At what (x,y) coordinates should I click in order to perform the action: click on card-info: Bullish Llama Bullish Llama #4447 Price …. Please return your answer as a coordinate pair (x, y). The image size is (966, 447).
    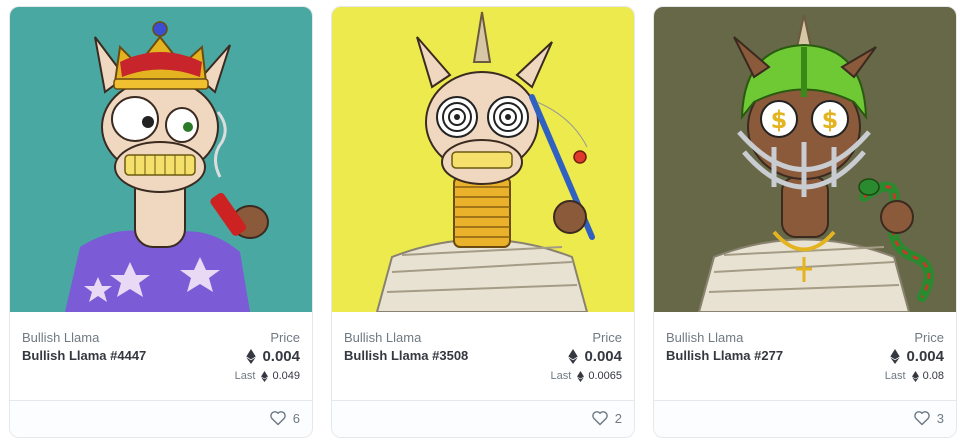
    Looking at the image, I should click on (161, 356).